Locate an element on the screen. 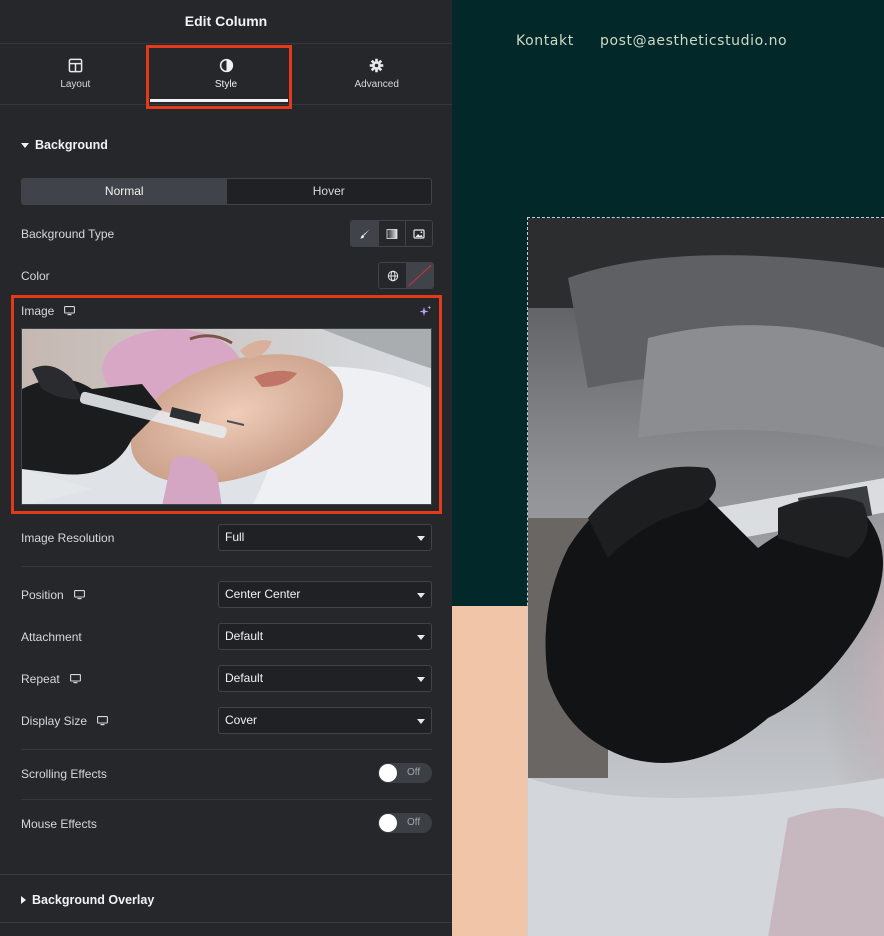 Image resolution: width=884 pixels, height=936 pixels. tab-label: Layout is located at coordinates (75, 84).